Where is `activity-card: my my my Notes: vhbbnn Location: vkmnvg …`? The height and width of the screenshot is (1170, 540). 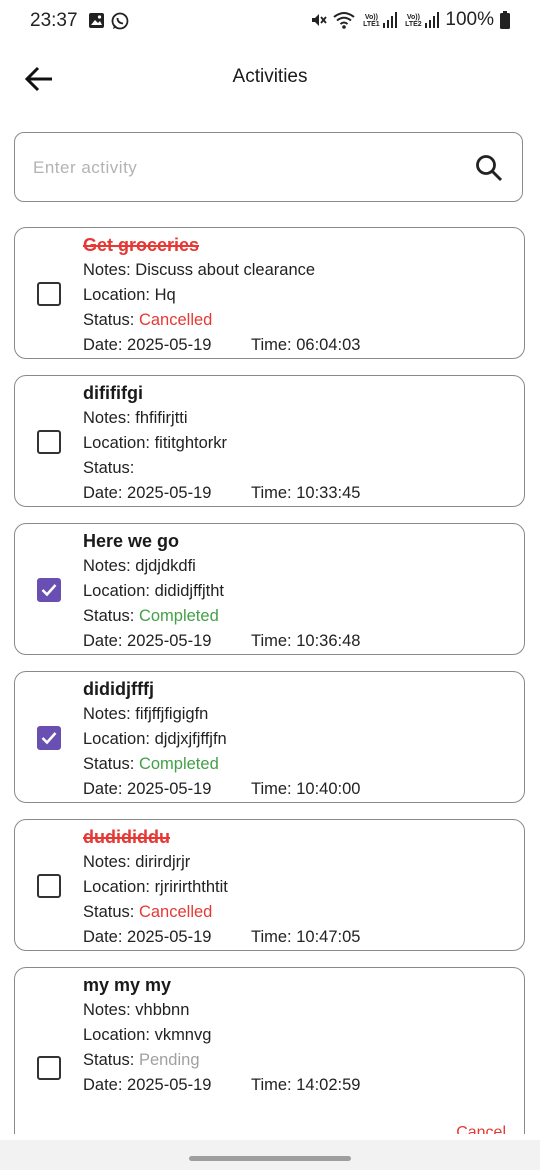 activity-card: my my my Notes: vhbbnn Location: vkmnvg … is located at coordinates (269, 1050).